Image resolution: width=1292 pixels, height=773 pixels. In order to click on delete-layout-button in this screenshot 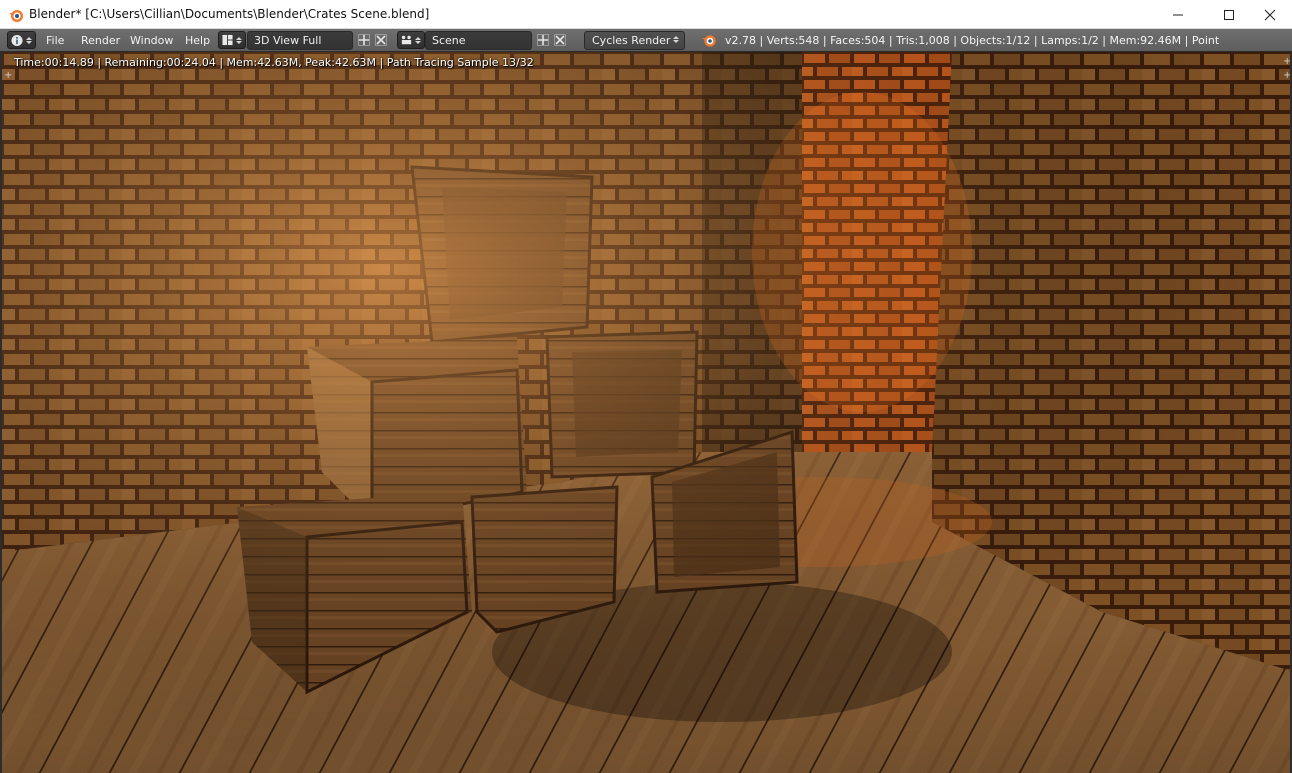, I will do `click(381, 40)`.